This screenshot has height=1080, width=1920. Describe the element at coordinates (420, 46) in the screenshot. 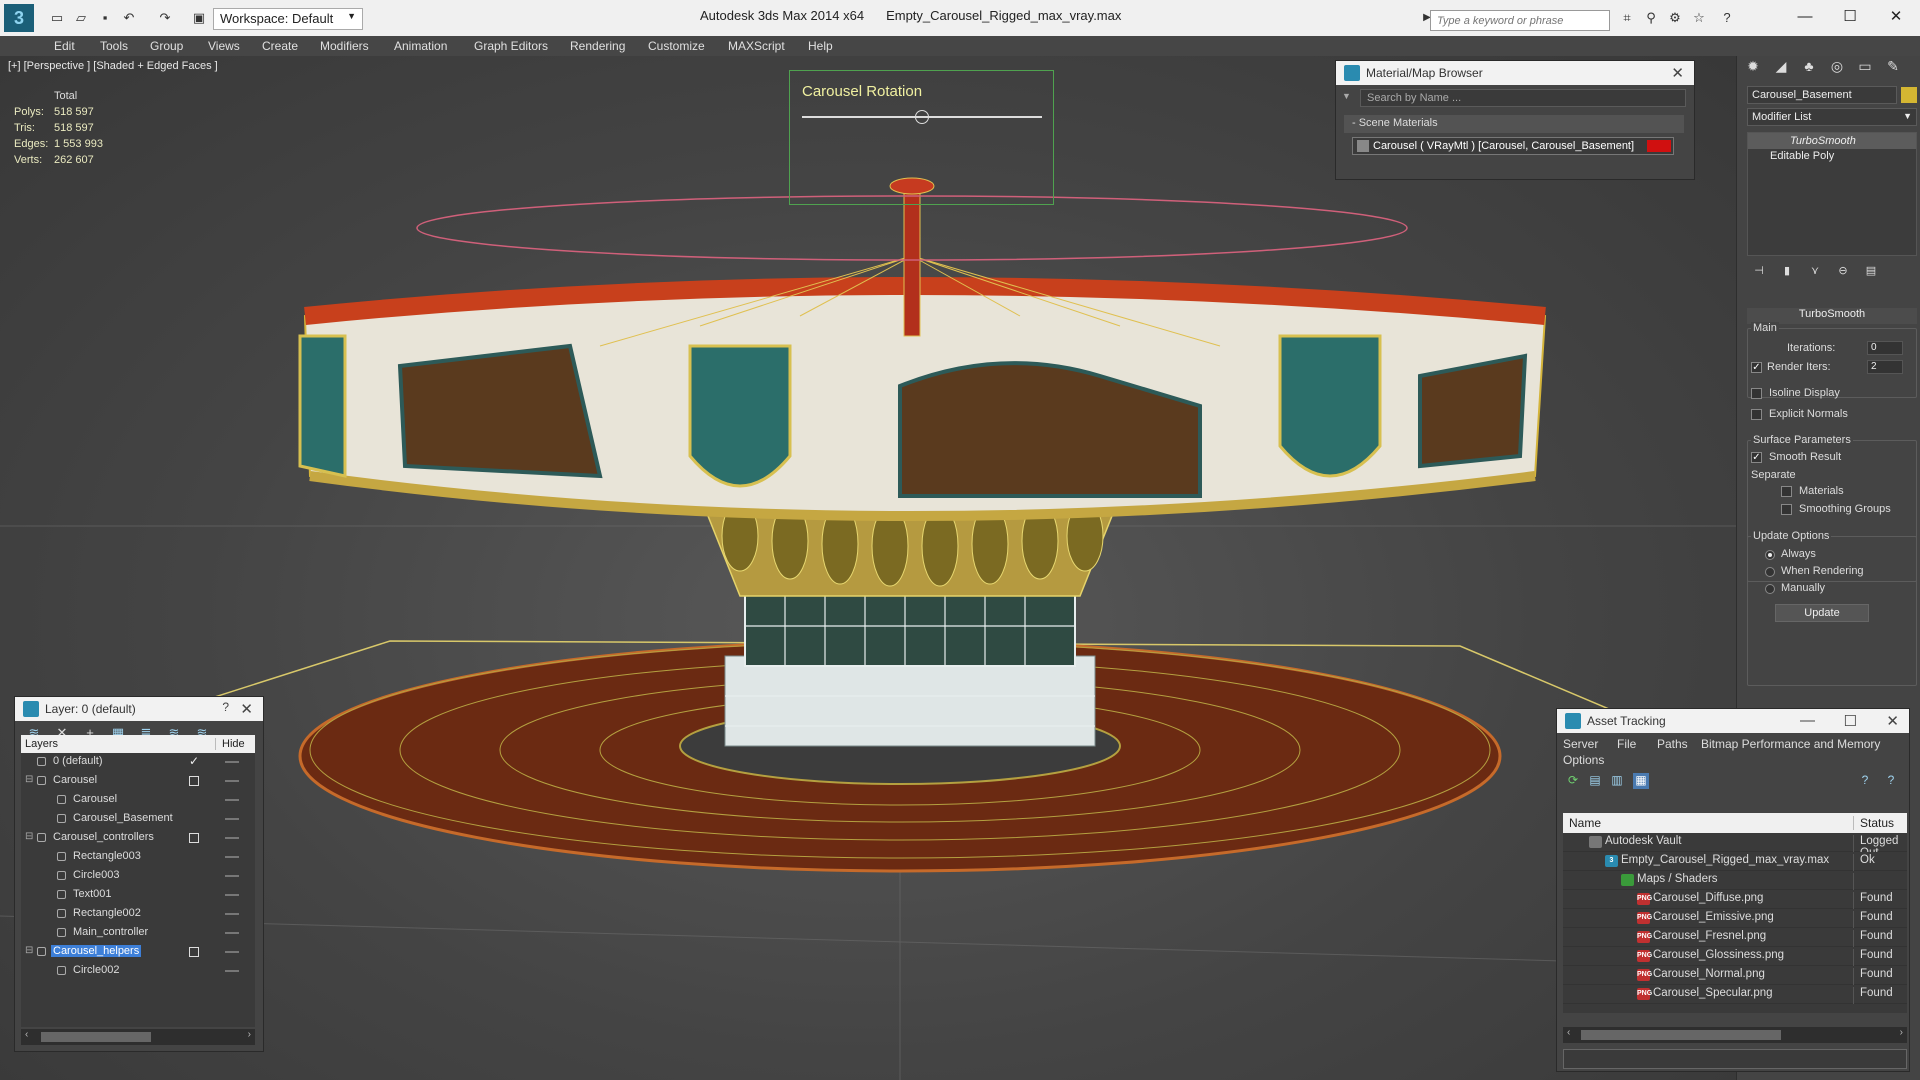

I see `menu-animation: Animation` at that location.